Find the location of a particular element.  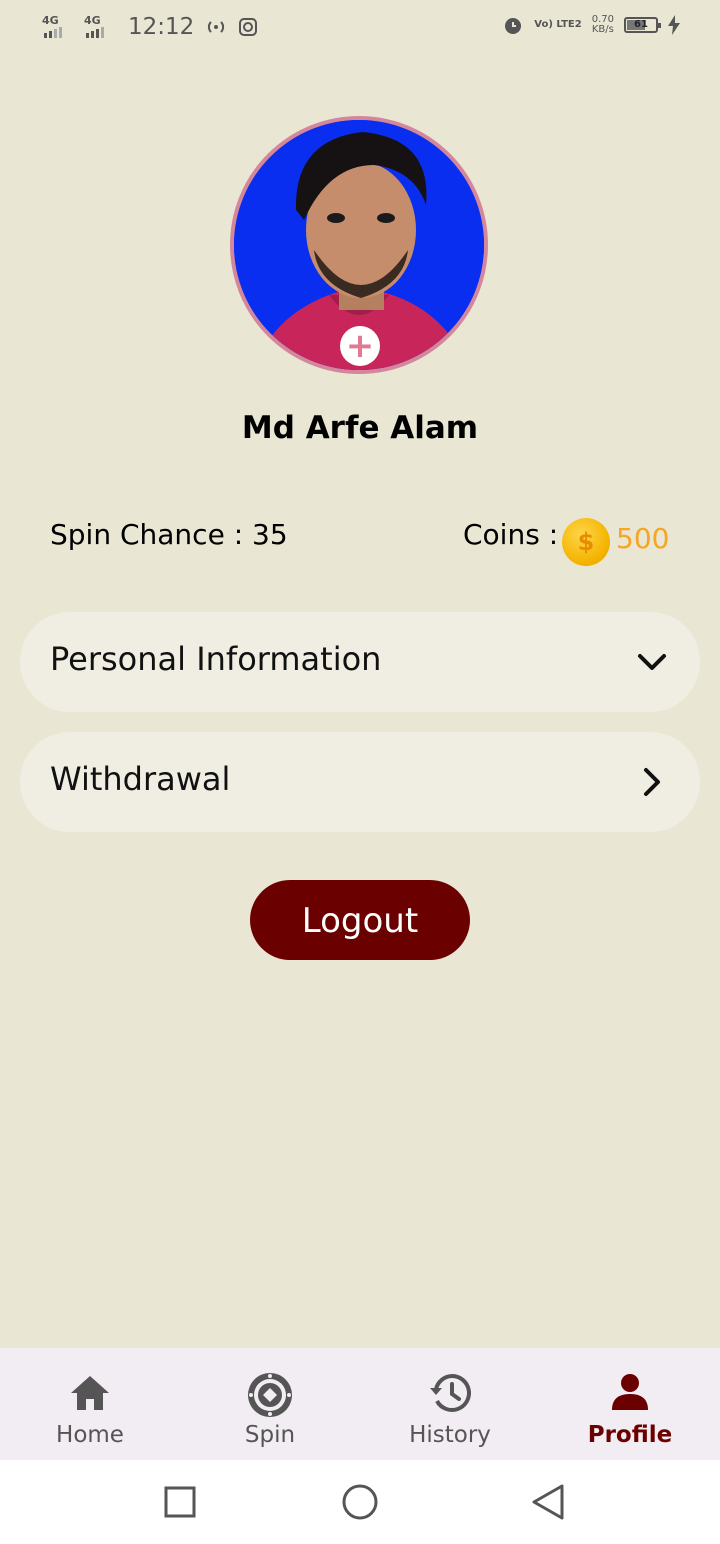

withdrawal-row: Withdrawal is located at coordinates (360, 782).